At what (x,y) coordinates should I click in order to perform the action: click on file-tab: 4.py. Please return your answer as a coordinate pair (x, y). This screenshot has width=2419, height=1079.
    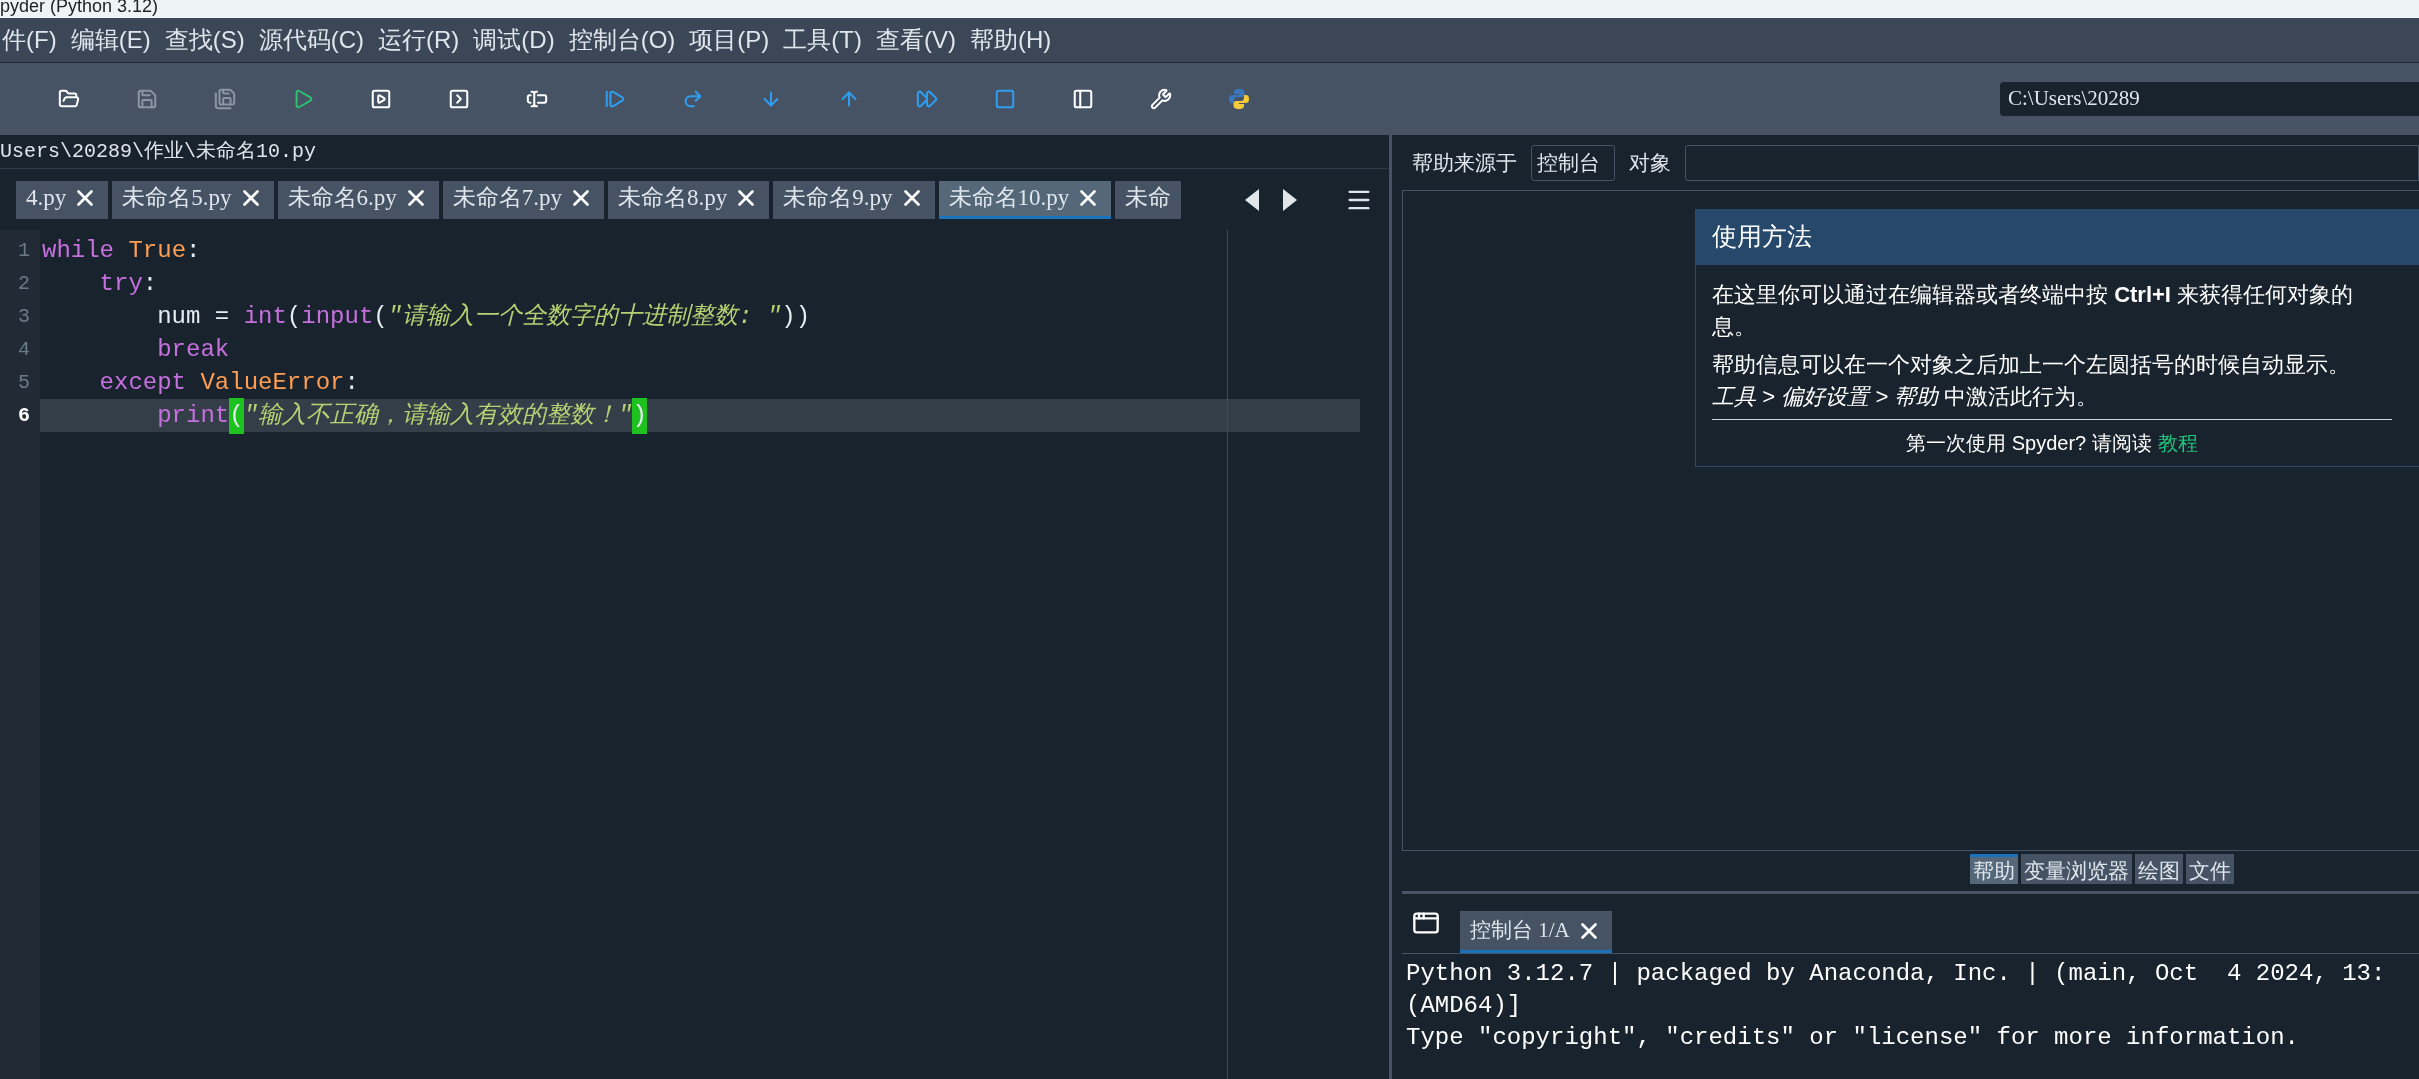
    Looking at the image, I should click on (62, 199).